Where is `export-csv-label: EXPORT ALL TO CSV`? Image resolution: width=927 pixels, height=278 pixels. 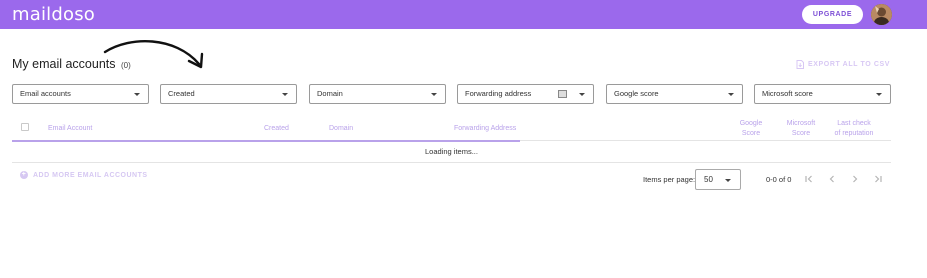
export-csv-label: EXPORT ALL TO CSV is located at coordinates (849, 64).